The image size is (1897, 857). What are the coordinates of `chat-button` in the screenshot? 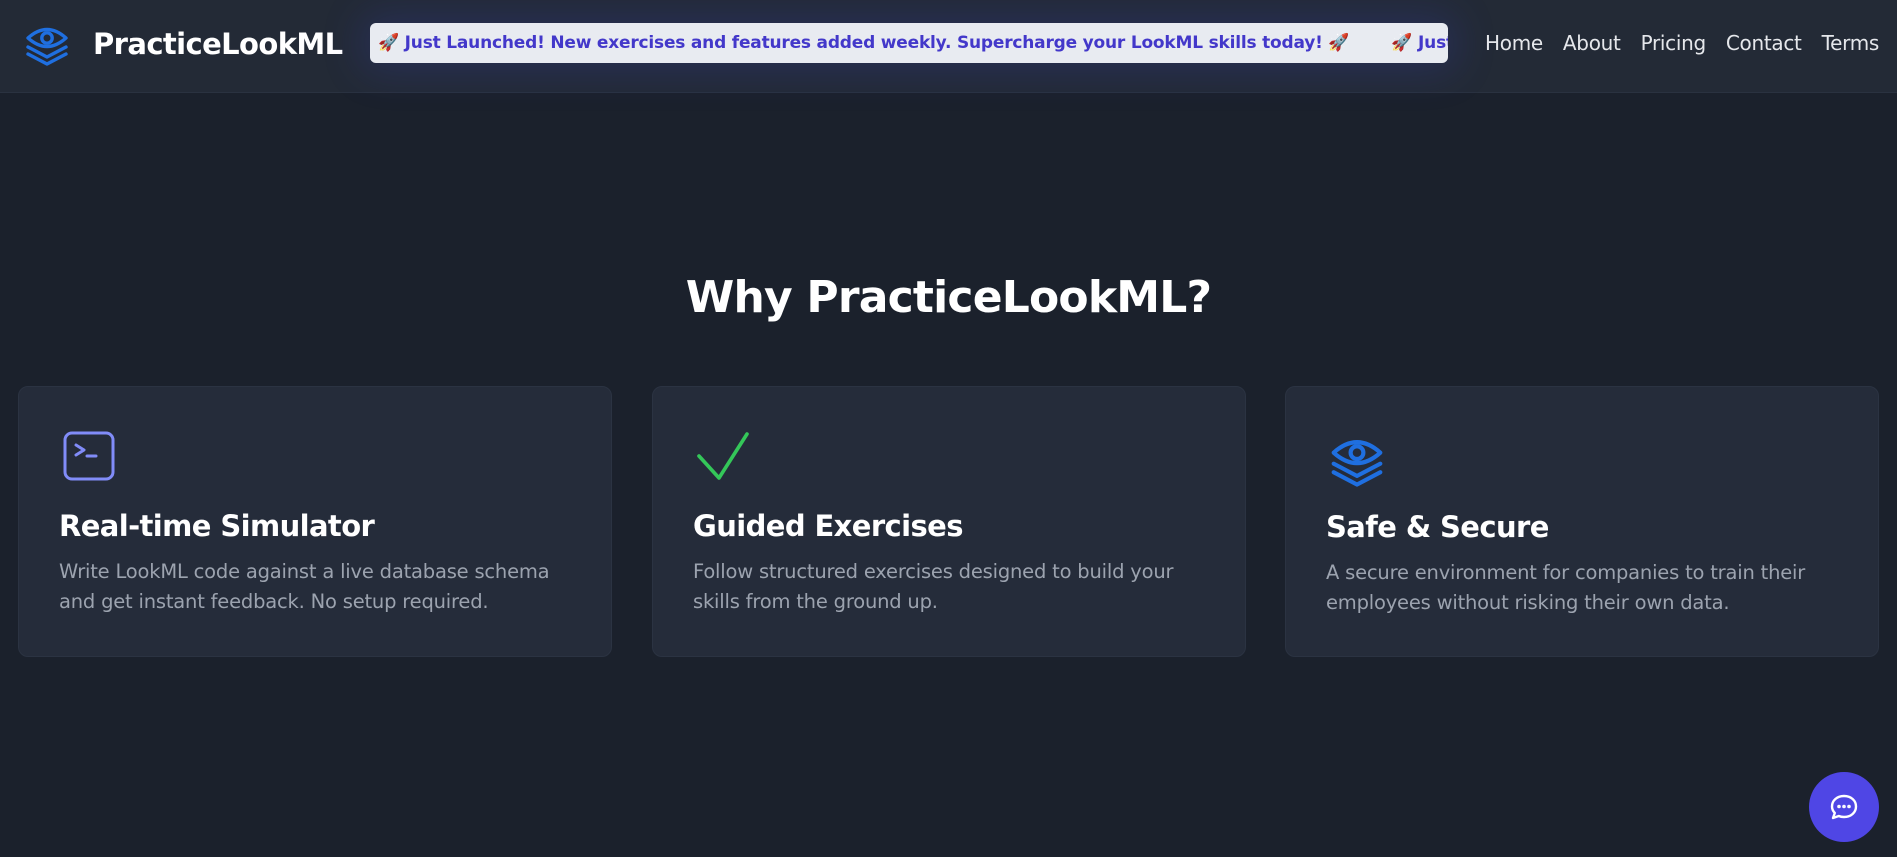 It's located at (1844, 807).